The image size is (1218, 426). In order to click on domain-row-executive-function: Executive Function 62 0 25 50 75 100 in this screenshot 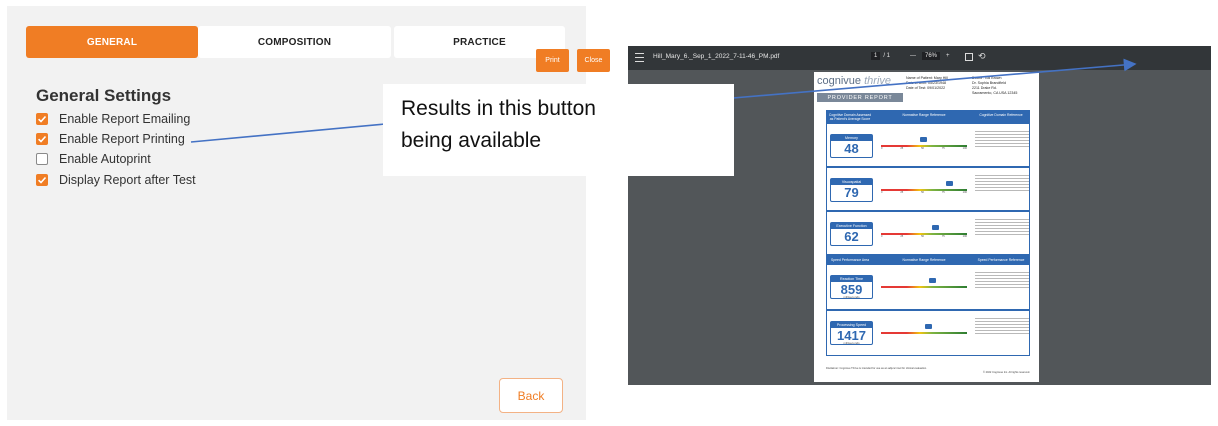, I will do `click(928, 233)`.